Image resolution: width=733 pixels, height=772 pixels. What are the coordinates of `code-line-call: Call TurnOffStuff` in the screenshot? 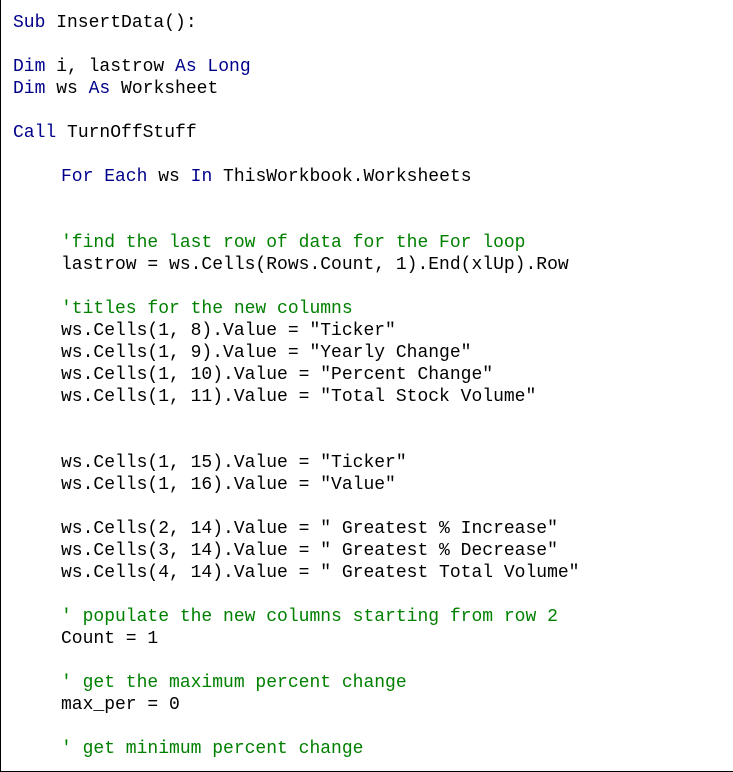 It's located at (296, 133).